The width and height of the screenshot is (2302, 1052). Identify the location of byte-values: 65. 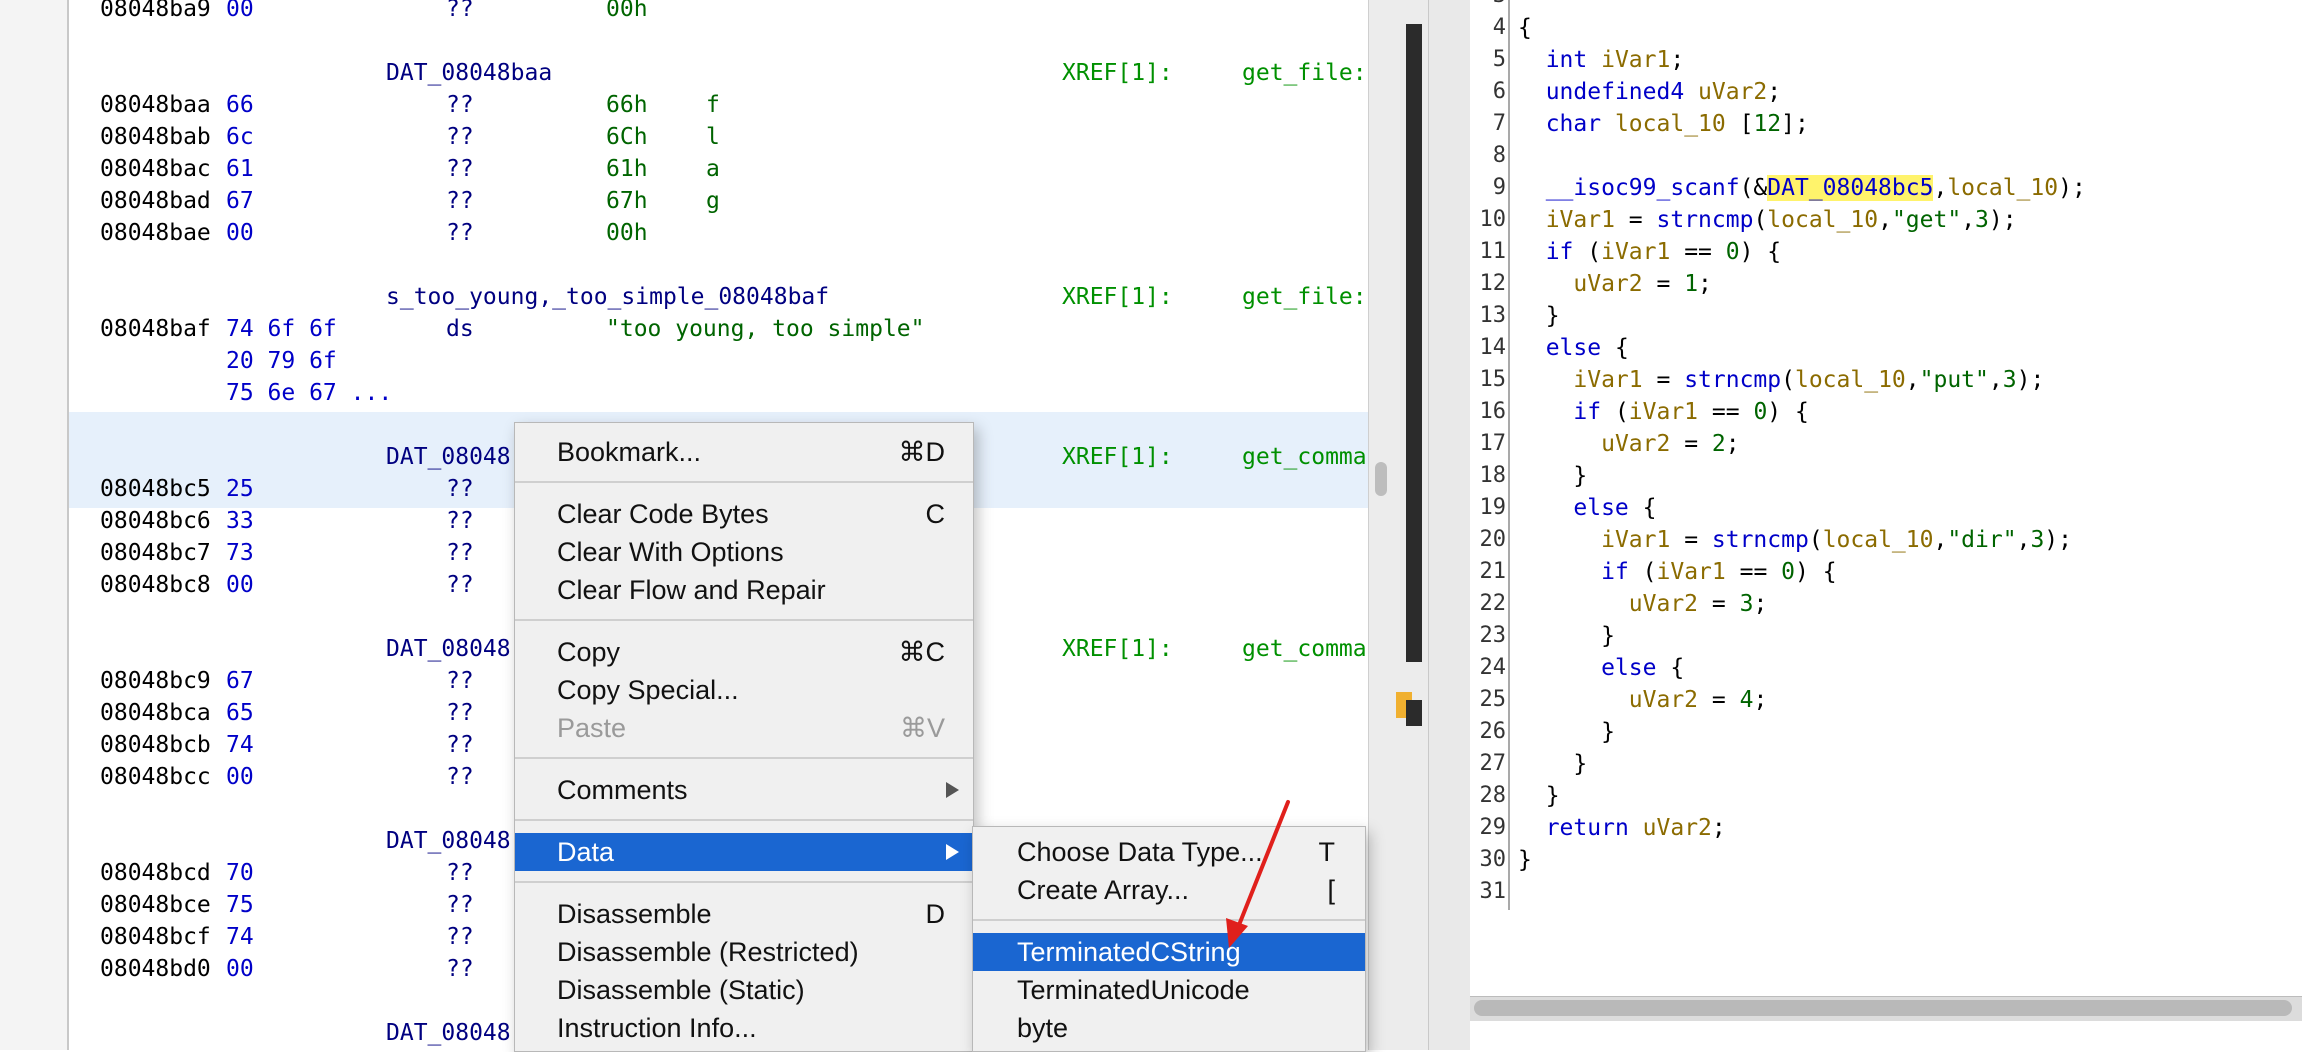
(240, 713).